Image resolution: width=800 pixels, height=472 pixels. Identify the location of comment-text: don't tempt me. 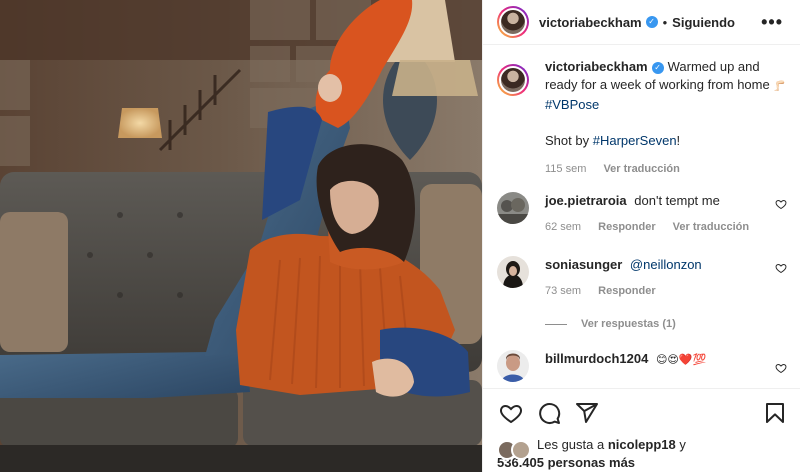
(677, 200).